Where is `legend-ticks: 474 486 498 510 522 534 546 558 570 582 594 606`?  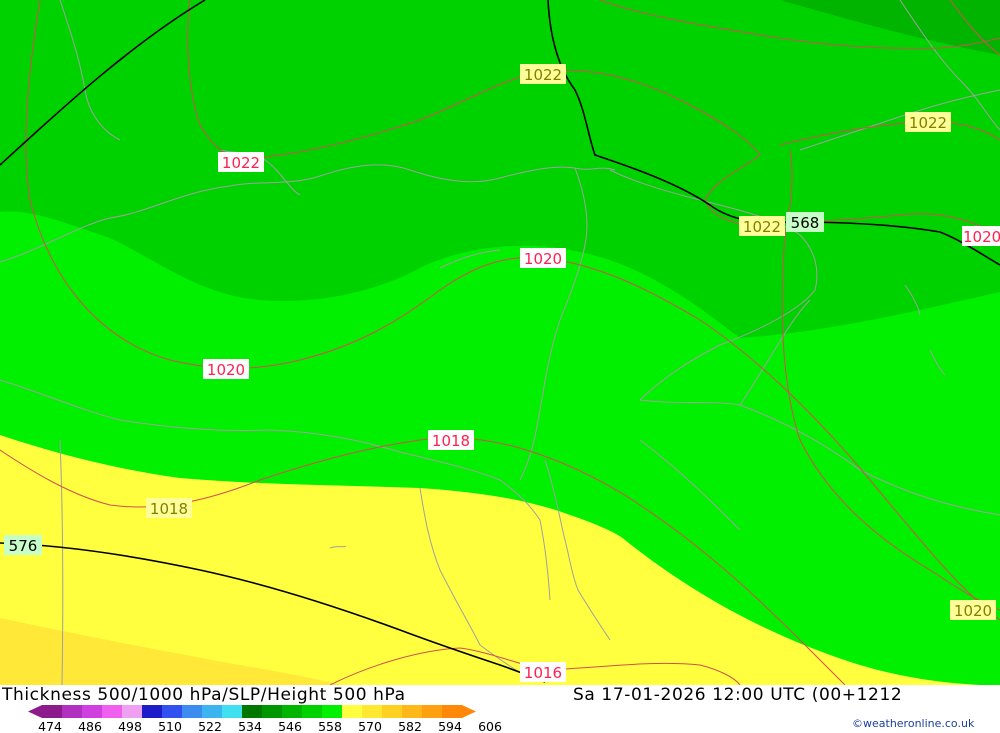 legend-ticks: 474 486 498 510 522 534 546 558 570 582 594 606 is located at coordinates (270, 726).